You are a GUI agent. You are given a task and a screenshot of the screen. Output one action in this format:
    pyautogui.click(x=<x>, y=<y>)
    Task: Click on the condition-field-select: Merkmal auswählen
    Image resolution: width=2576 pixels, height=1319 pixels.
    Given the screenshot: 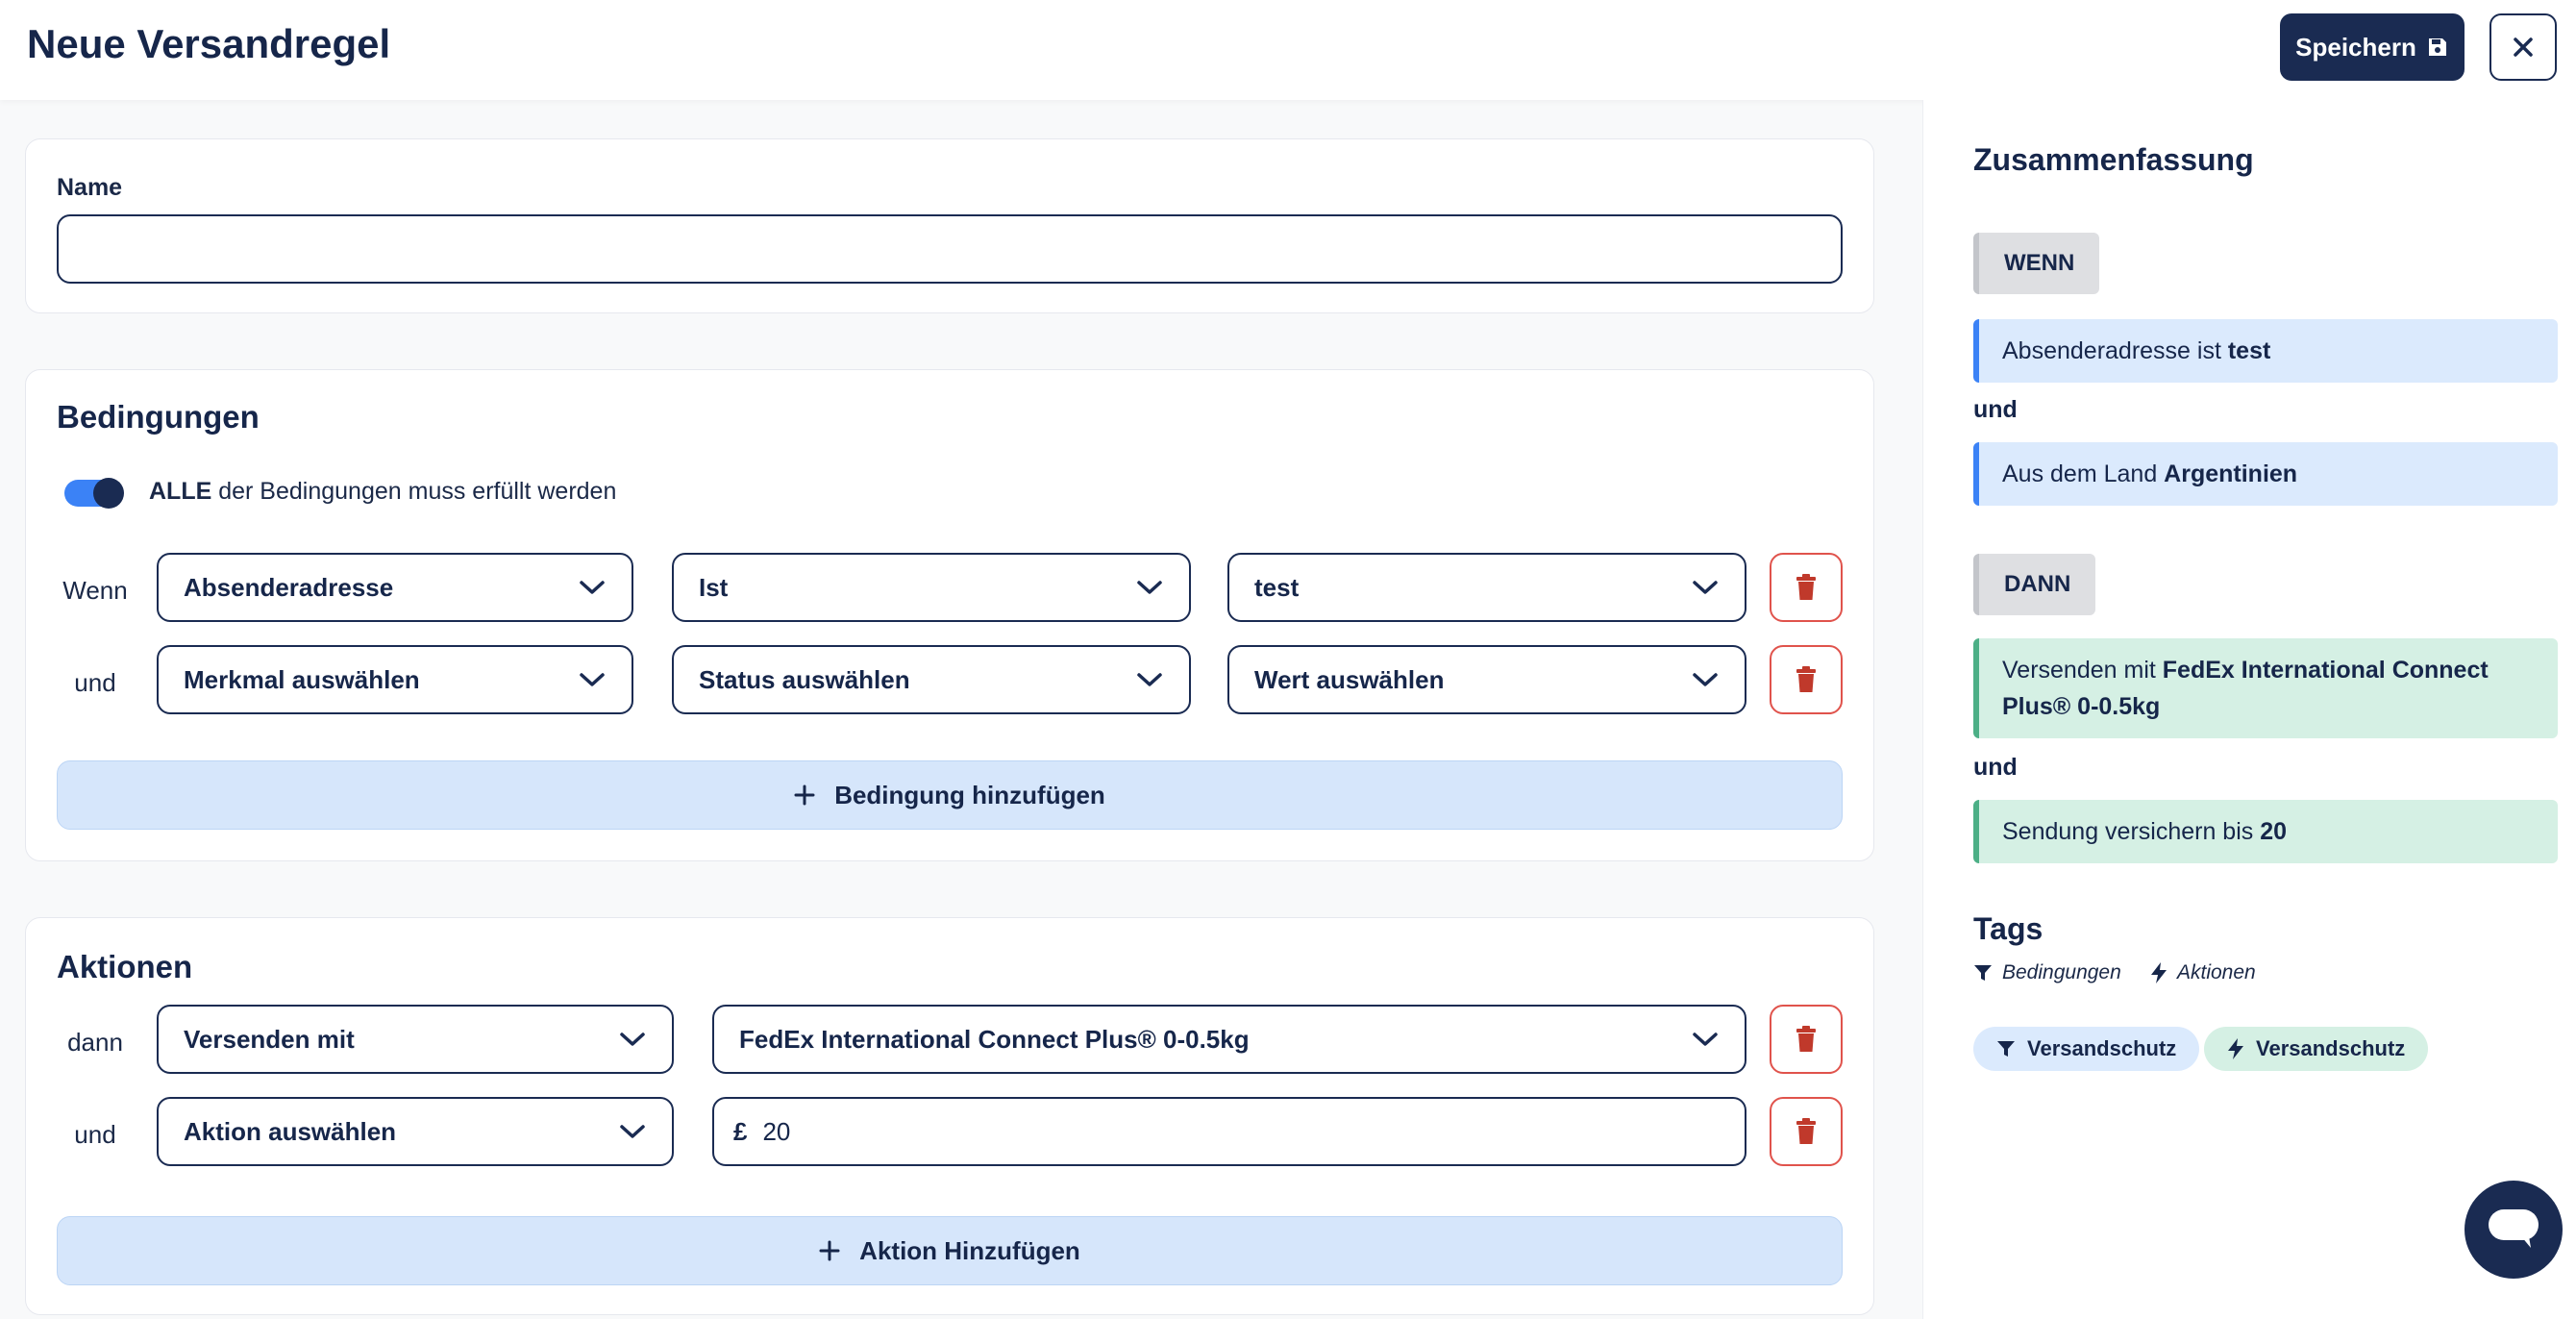 What is the action you would take?
    pyautogui.click(x=395, y=679)
    